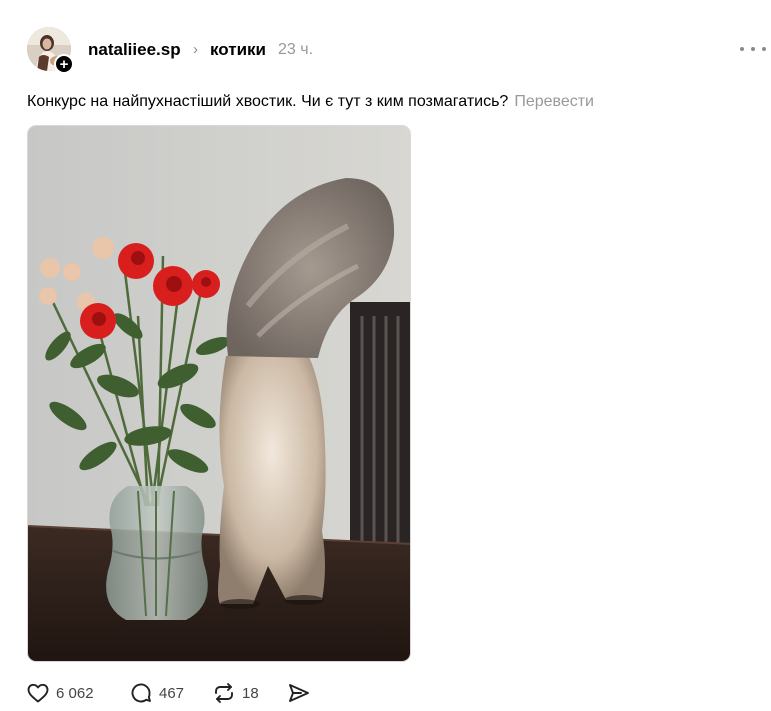 Image resolution: width=771 pixels, height=711 pixels. I want to click on reply-button: 467, so click(156, 693).